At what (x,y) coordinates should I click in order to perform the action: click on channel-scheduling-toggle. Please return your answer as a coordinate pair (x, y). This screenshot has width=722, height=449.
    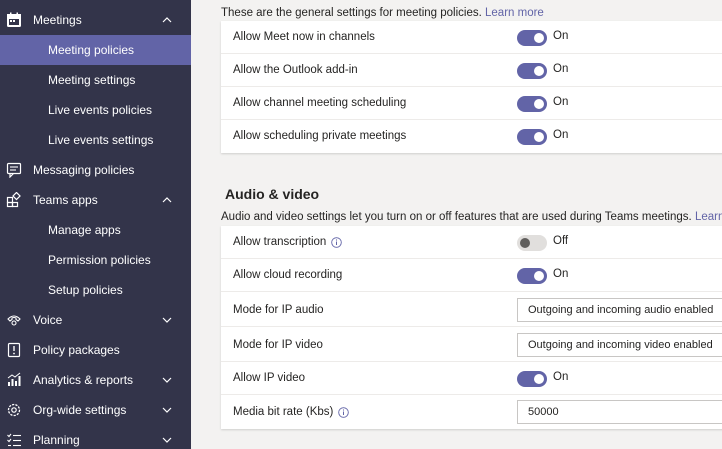
    Looking at the image, I should click on (532, 104).